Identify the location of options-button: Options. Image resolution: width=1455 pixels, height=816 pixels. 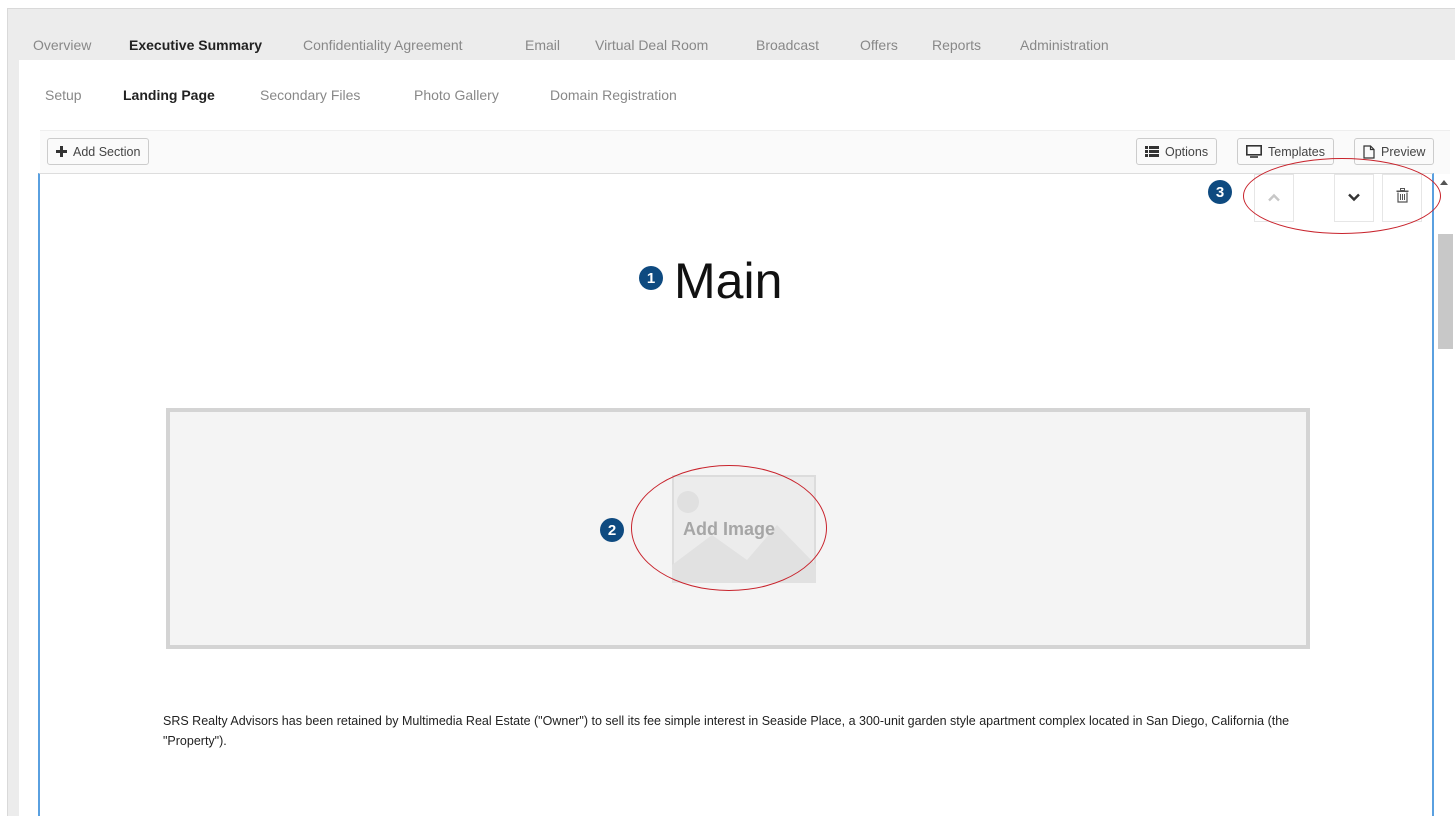
(1177, 151).